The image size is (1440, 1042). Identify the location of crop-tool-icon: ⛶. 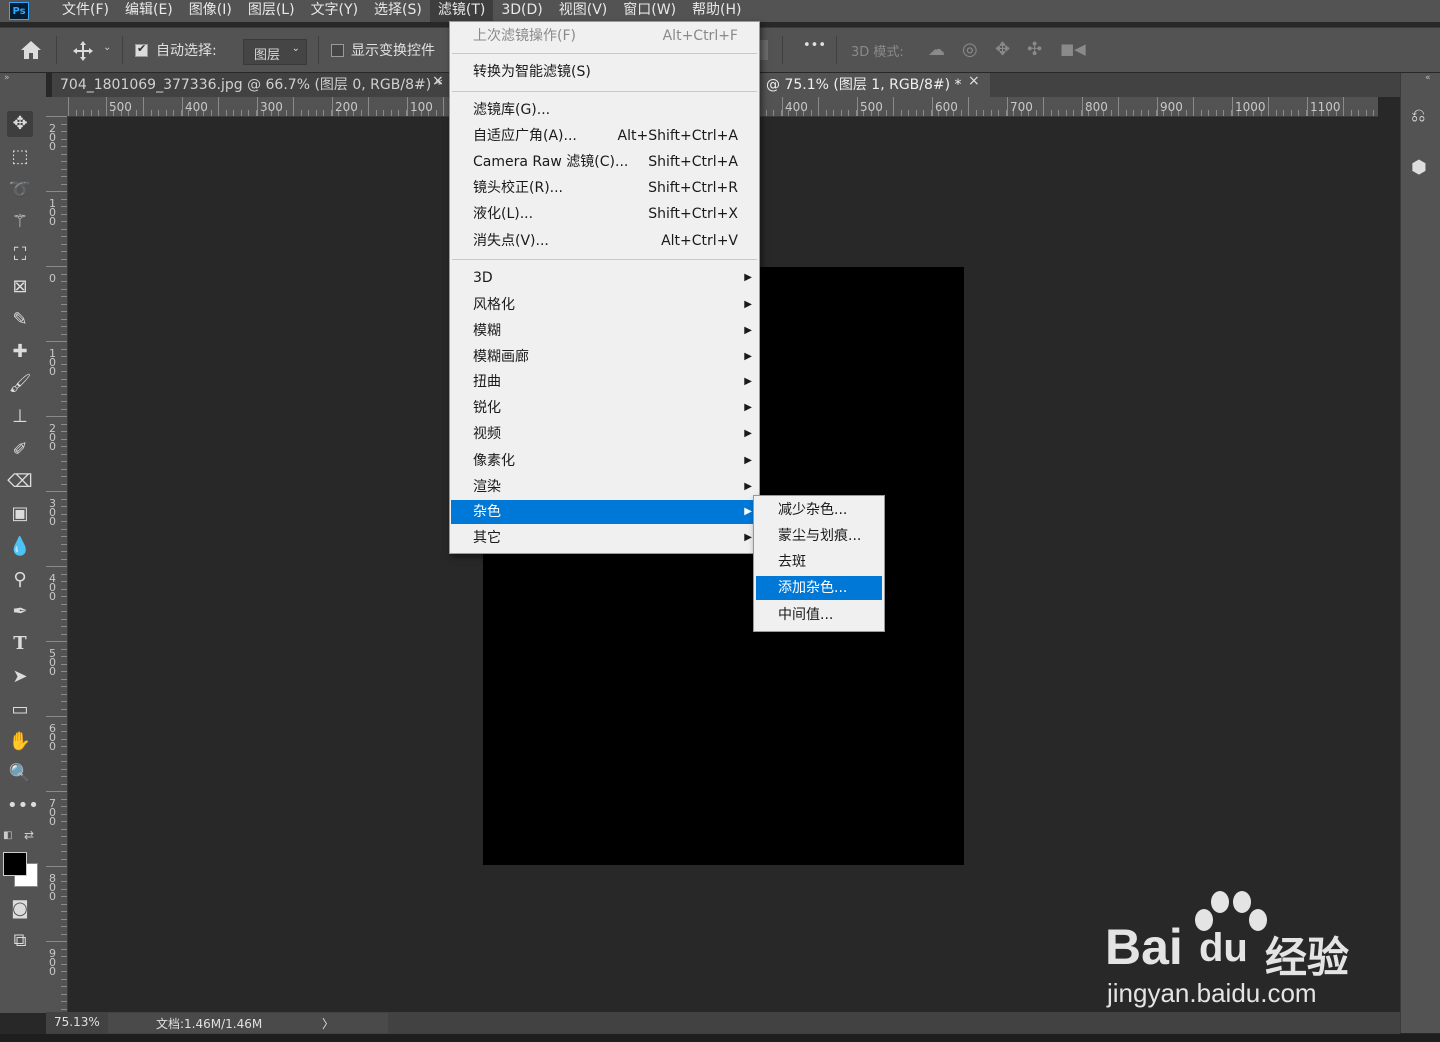
(20, 255).